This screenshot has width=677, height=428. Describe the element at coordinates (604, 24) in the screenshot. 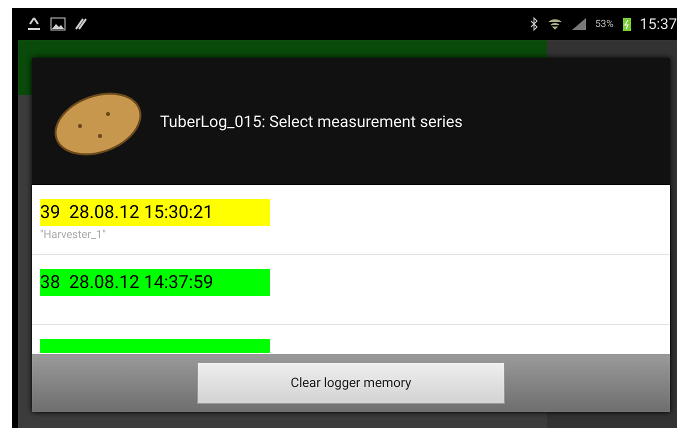

I see `battery-percent: 53%` at that location.